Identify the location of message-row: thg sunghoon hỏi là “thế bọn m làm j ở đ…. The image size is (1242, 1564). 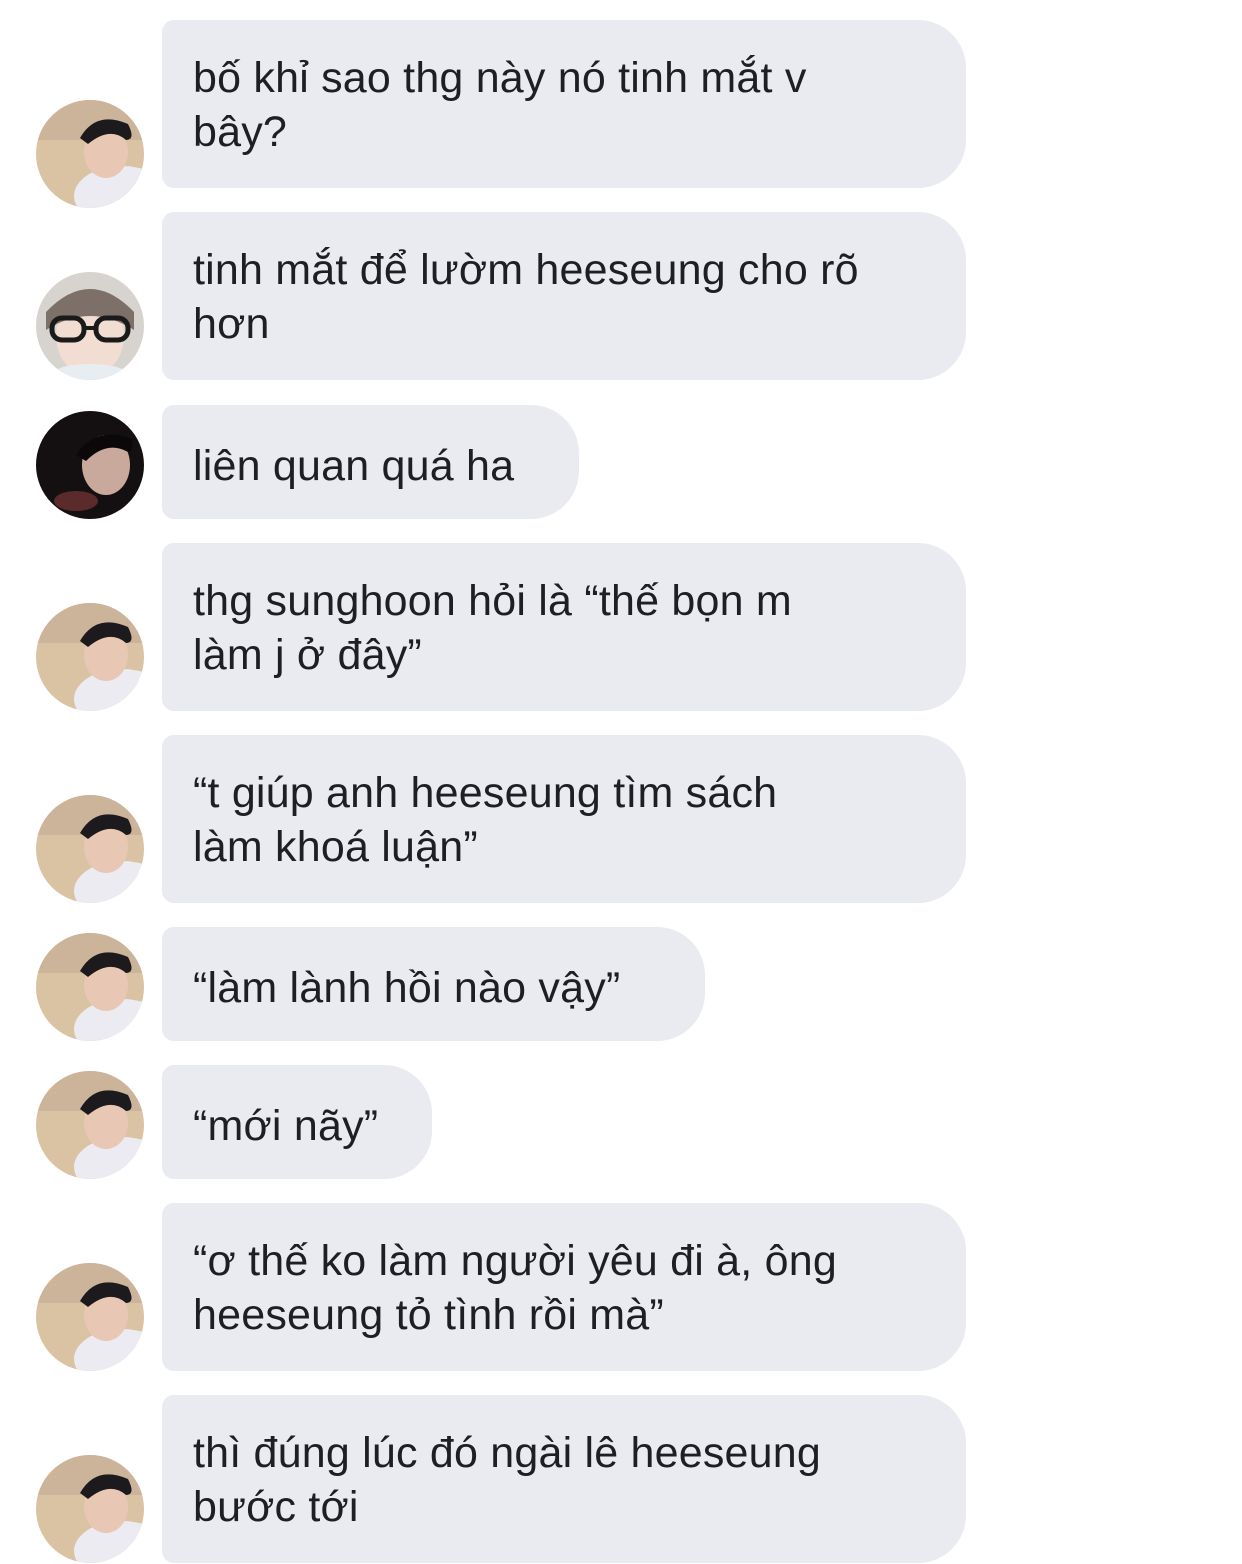
(621, 628).